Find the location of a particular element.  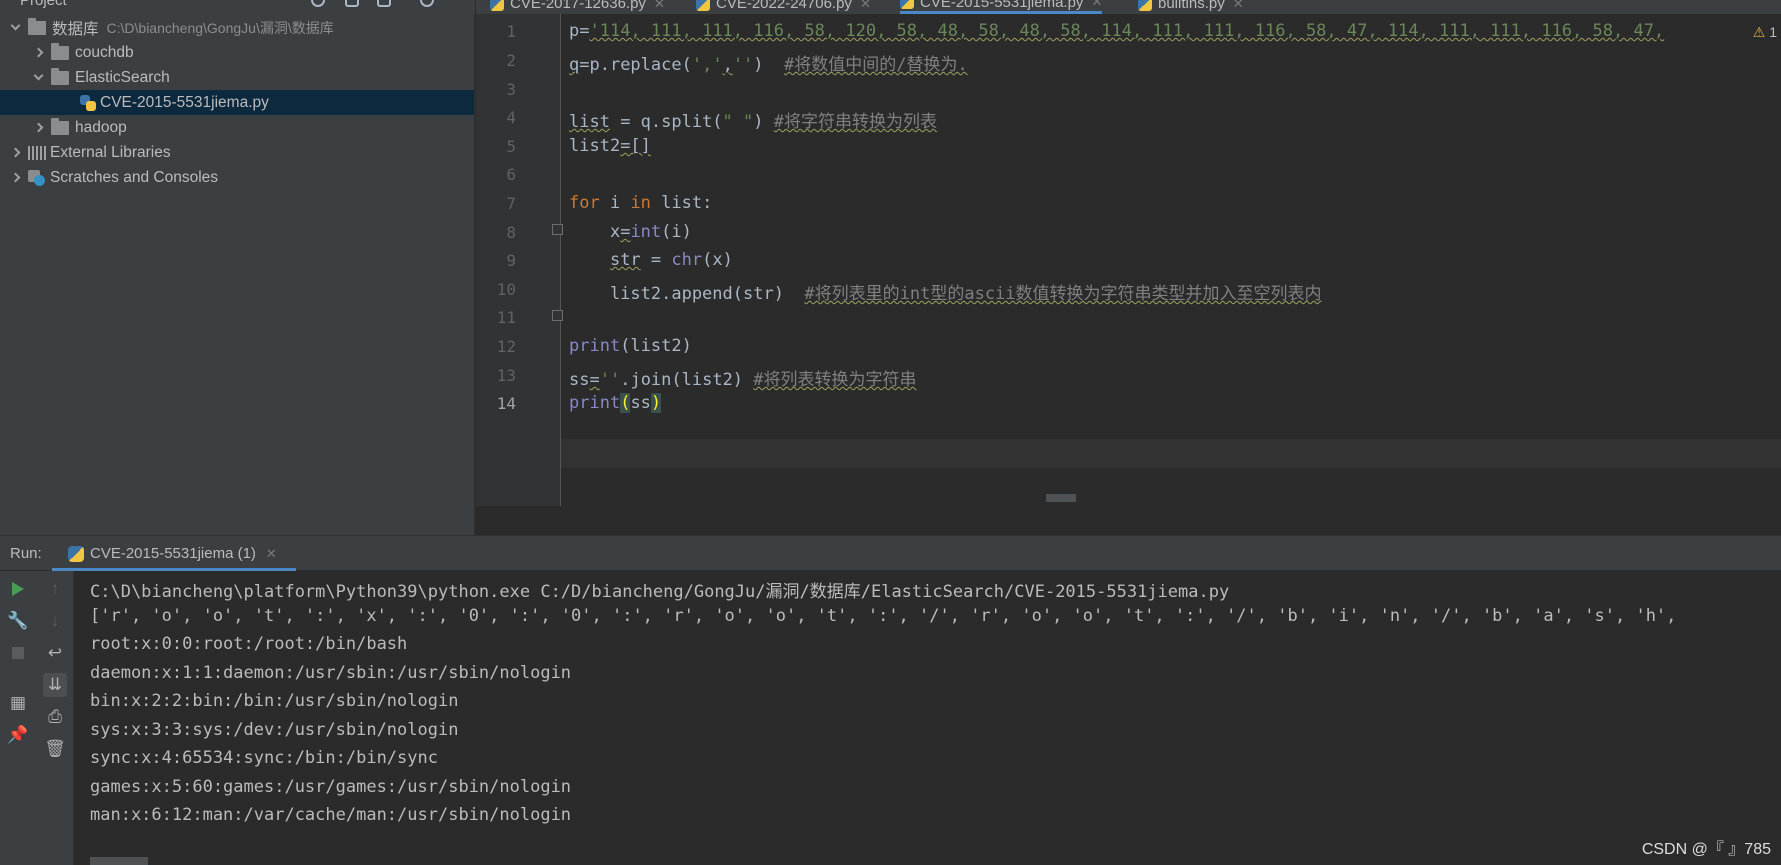

editor-tab: builtins.py ✕ is located at coordinates (1191, 7).